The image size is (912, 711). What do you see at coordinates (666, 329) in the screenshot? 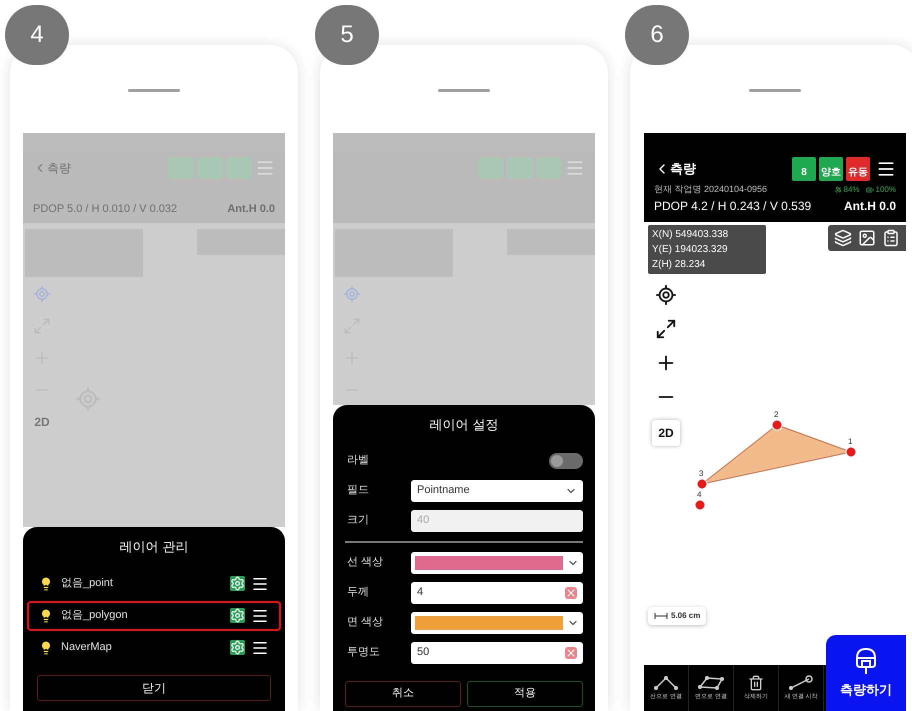
I see `expand-icon` at bounding box center [666, 329].